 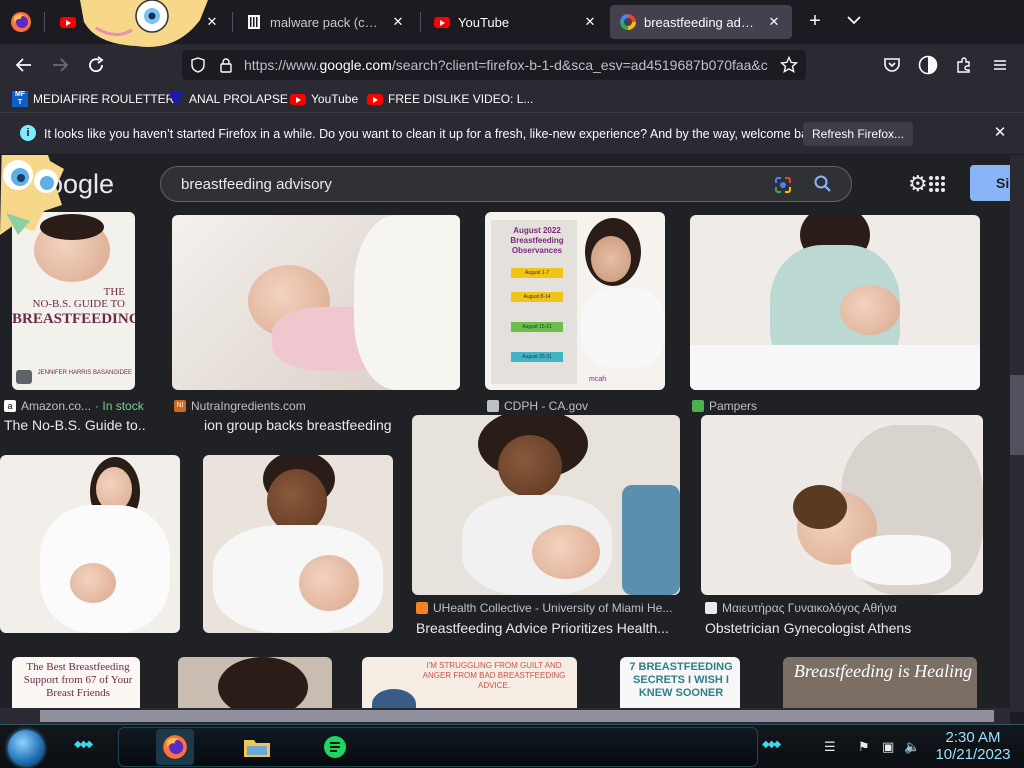 I want to click on google-lens-icon, so click(x=783, y=185).